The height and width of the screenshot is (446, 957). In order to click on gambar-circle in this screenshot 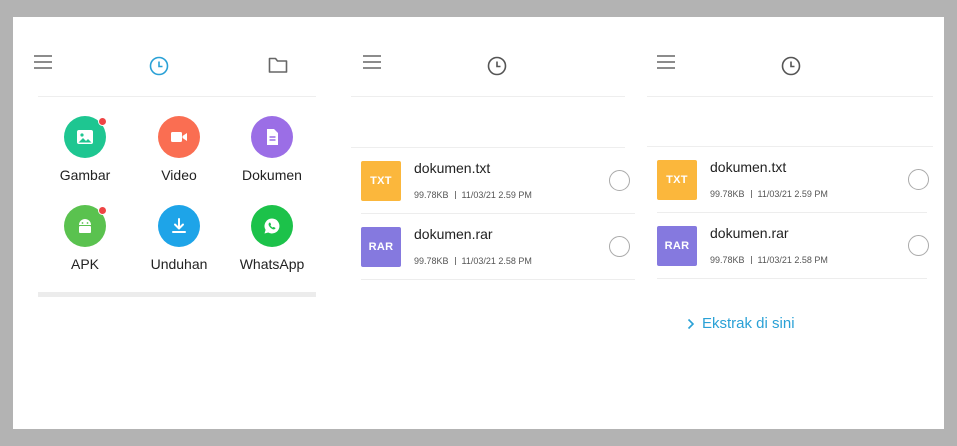, I will do `click(85, 137)`.